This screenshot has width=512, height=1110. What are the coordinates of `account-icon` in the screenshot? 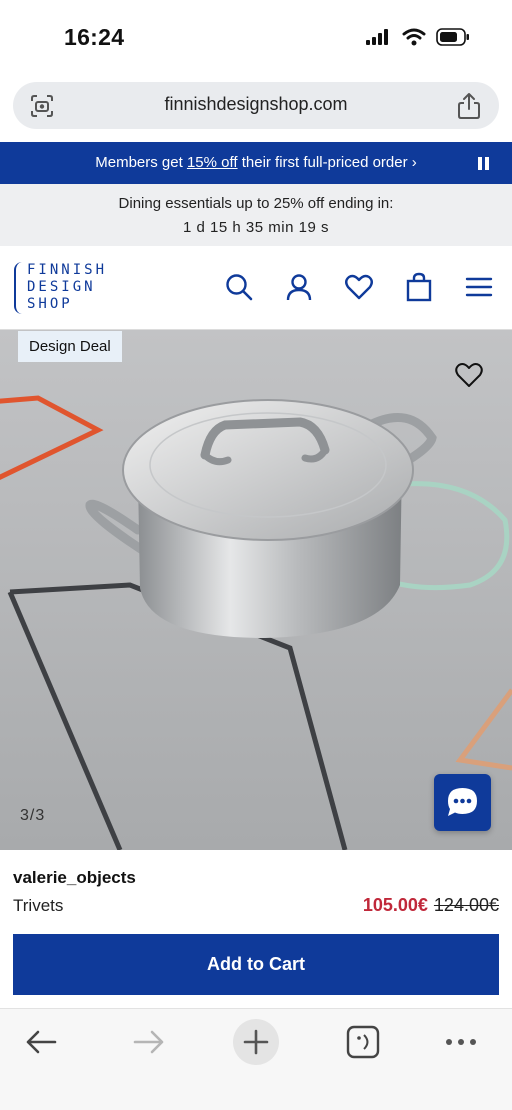 It's located at (299, 287).